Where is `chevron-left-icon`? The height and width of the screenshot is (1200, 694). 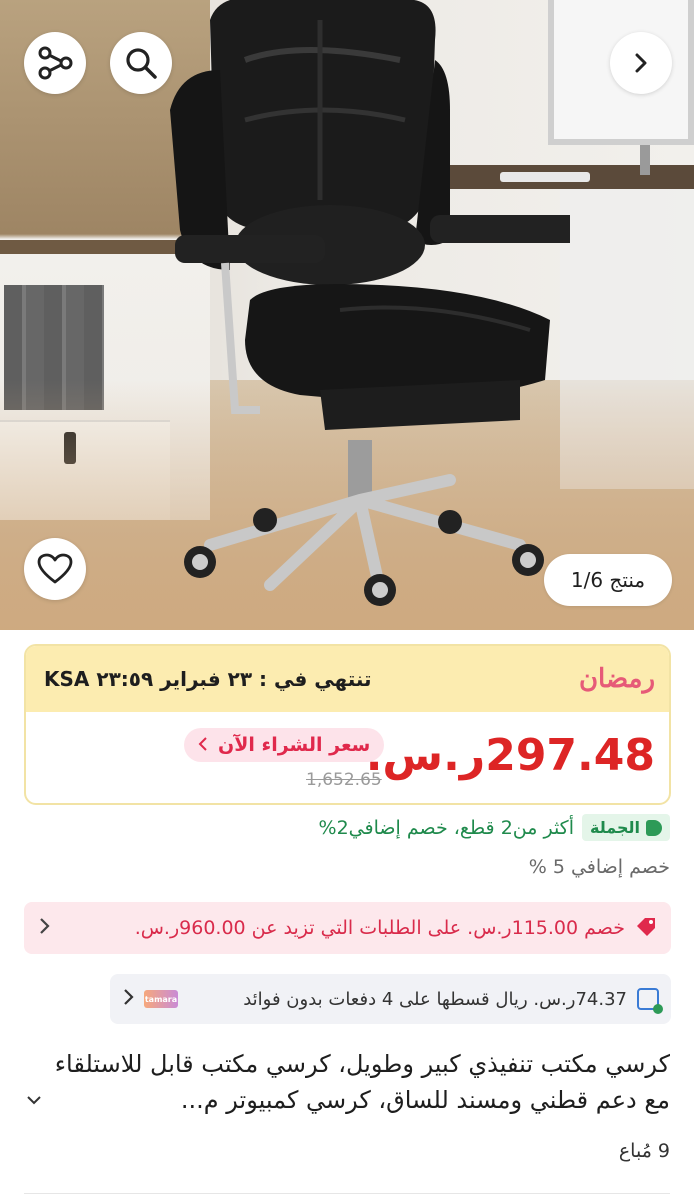
chevron-left-icon is located at coordinates (203, 745).